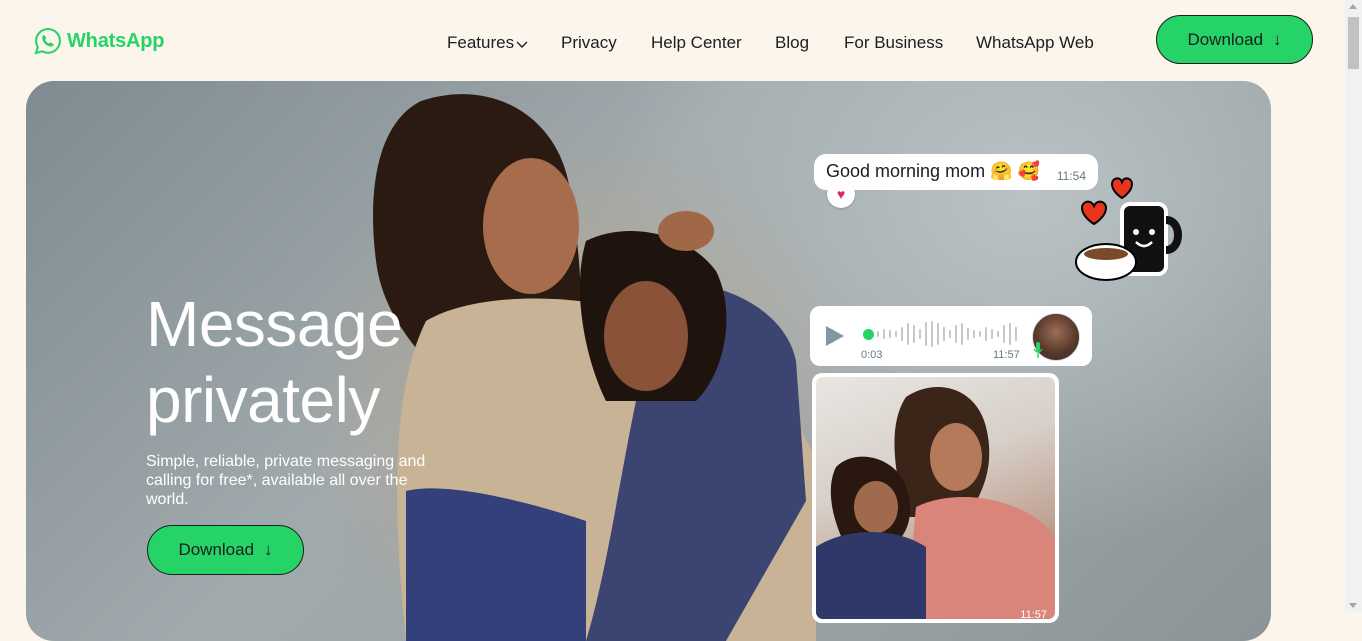  I want to click on whatsapp-icon, so click(47, 41).